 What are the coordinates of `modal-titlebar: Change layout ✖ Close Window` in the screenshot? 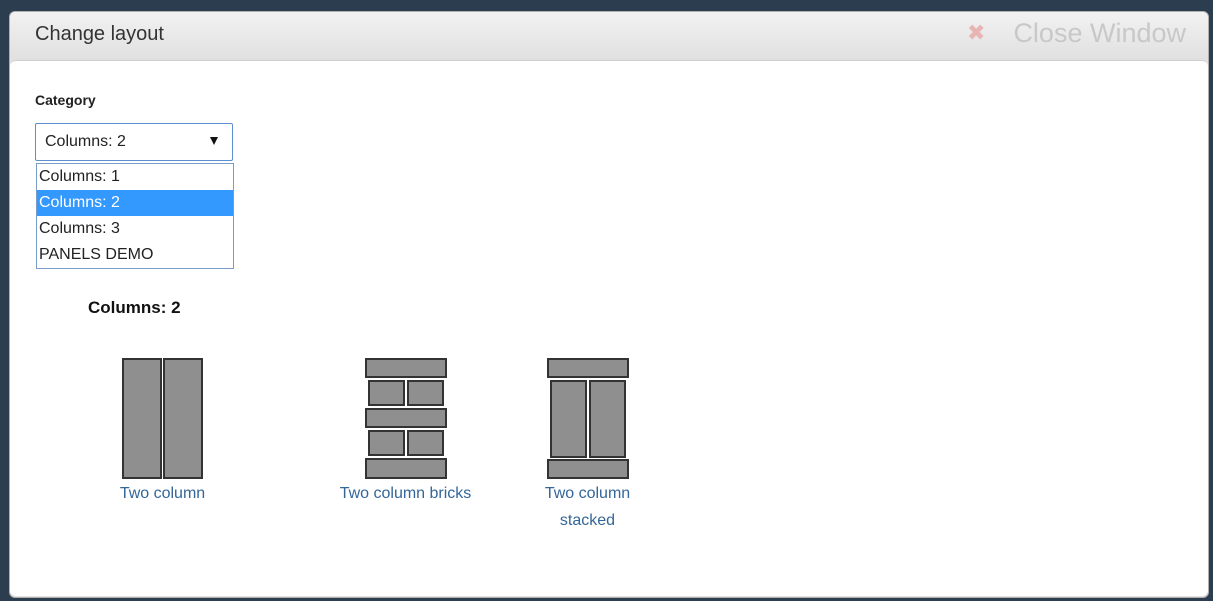 It's located at (609, 36).